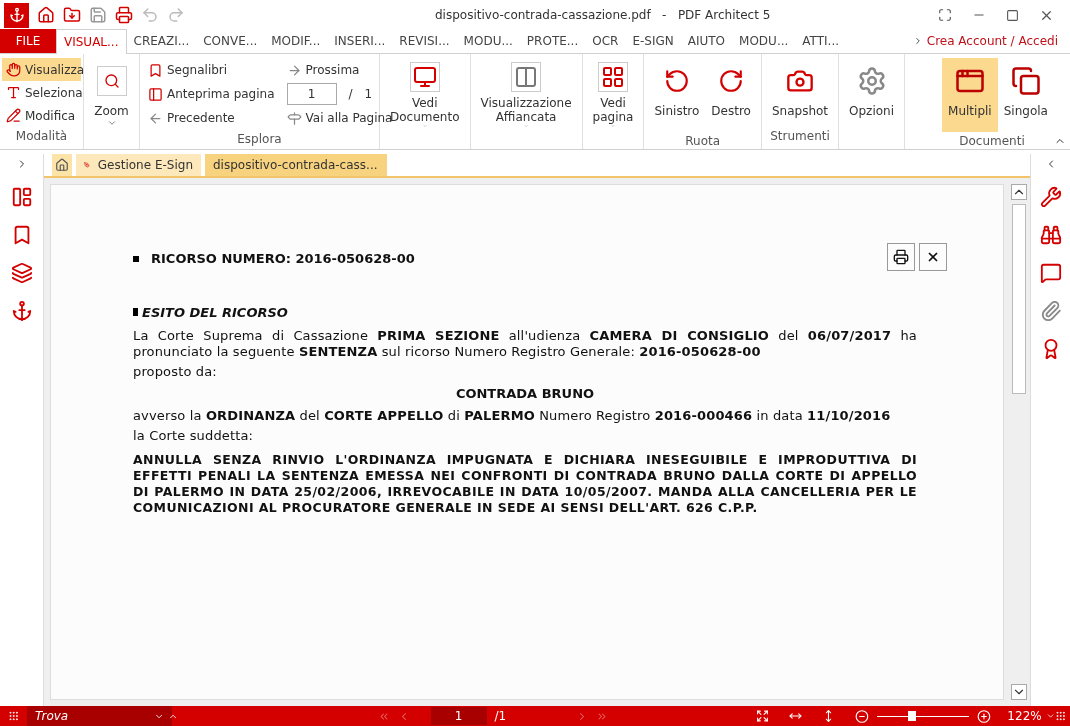 This screenshot has height=726, width=1070. What do you see at coordinates (653, 41) in the screenshot?
I see `ribbon-tab: E-SIGN` at bounding box center [653, 41].